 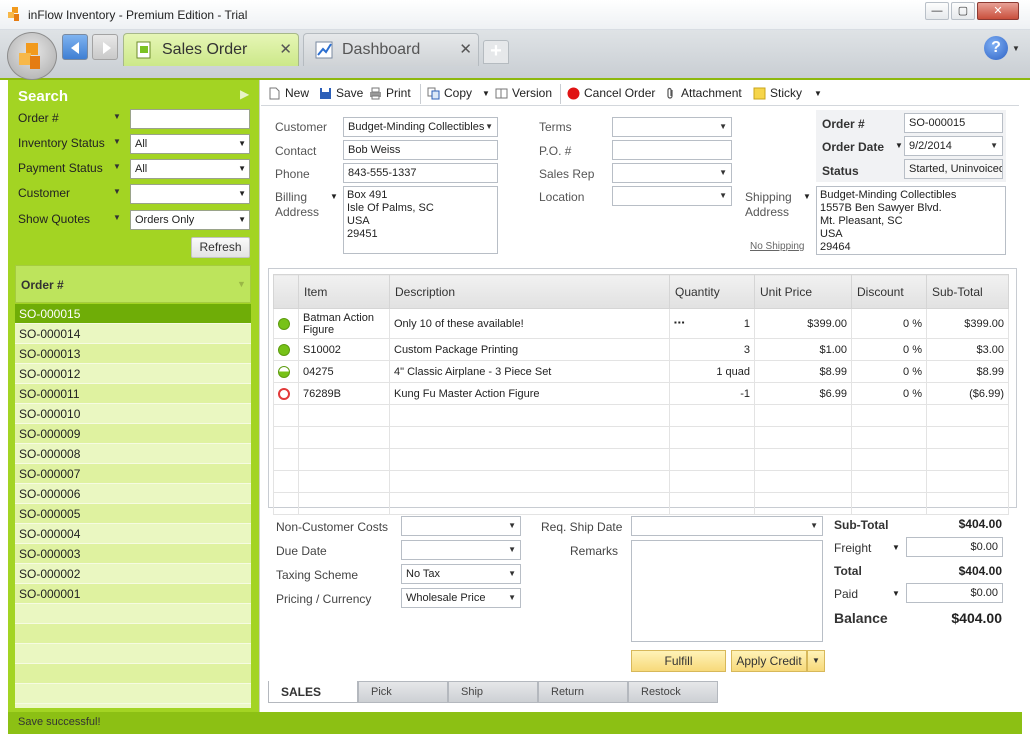 What do you see at coordinates (461, 574) in the screenshot?
I see `taxing-scheme-select: No Tax ▼` at bounding box center [461, 574].